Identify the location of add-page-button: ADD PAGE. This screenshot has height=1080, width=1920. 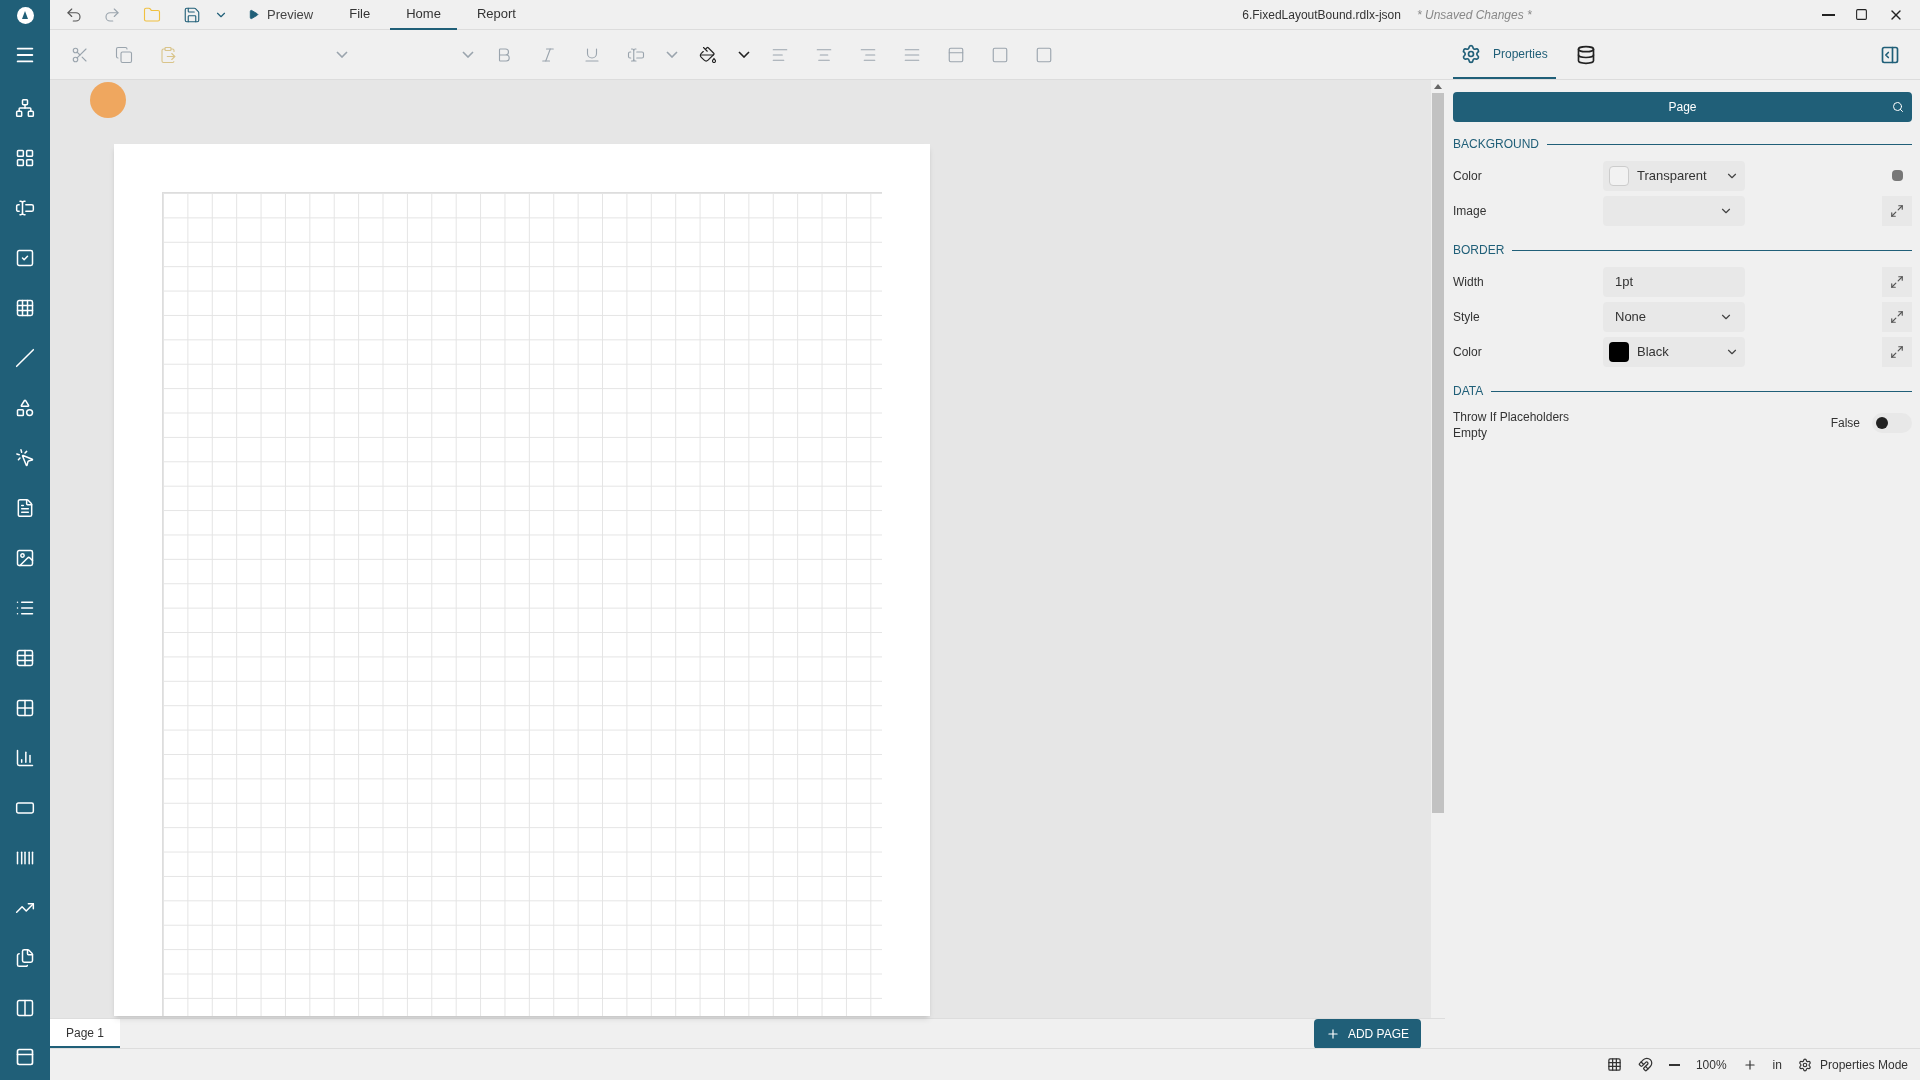
(1367, 1033).